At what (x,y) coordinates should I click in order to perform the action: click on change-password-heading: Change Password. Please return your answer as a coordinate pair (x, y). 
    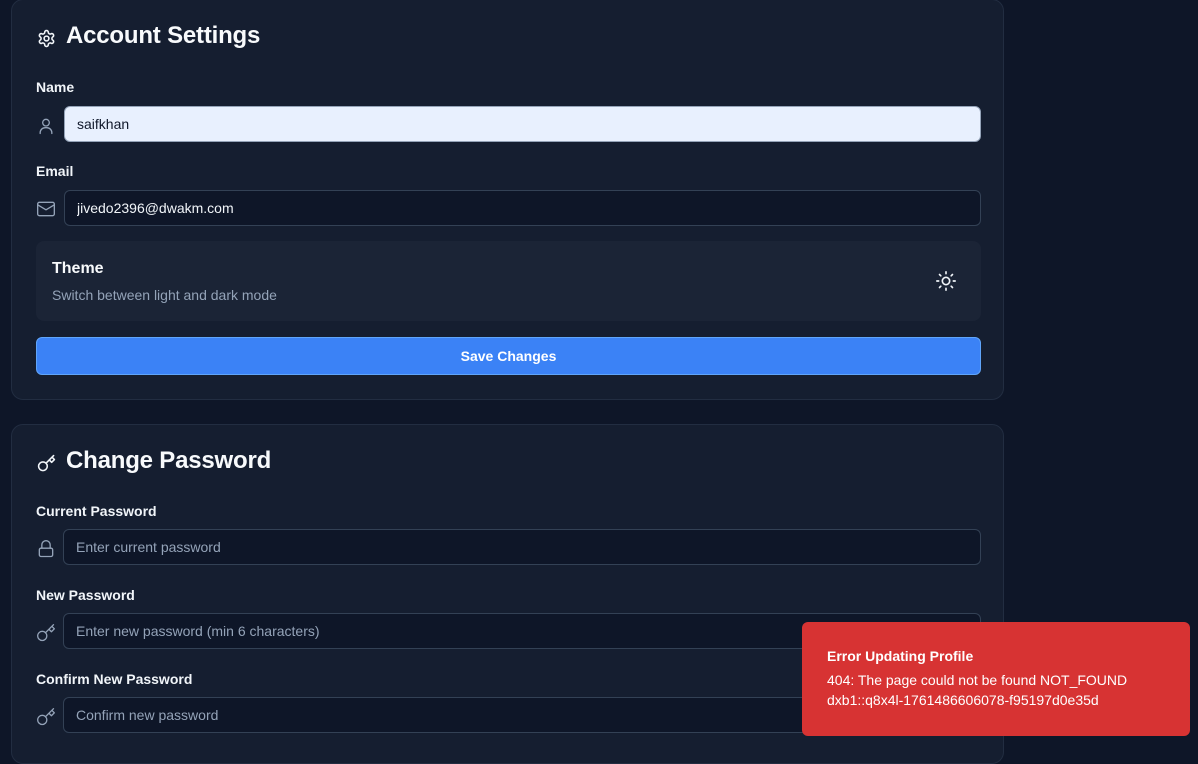
    Looking at the image, I should click on (154, 461).